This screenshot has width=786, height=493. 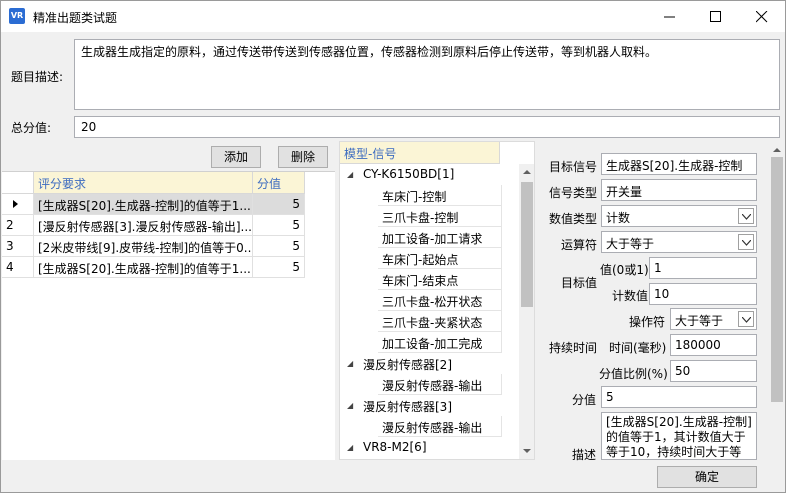 What do you see at coordinates (18, 204) in the screenshot?
I see `row-number-cell: 1` at bounding box center [18, 204].